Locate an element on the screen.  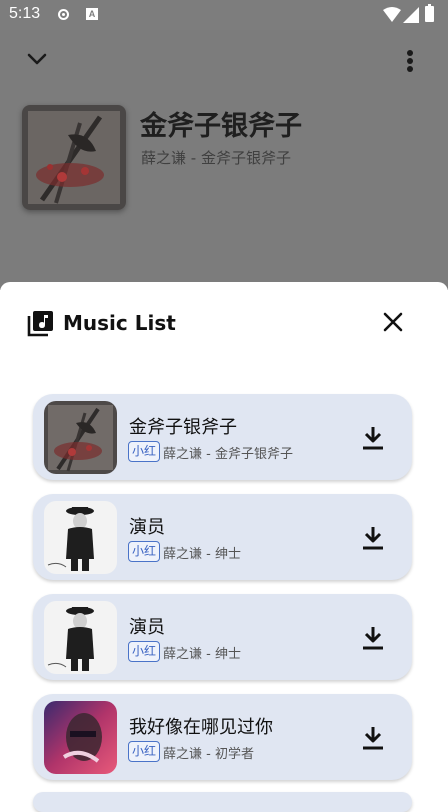
song-name: 我好像在哪见过你 is located at coordinates (201, 727).